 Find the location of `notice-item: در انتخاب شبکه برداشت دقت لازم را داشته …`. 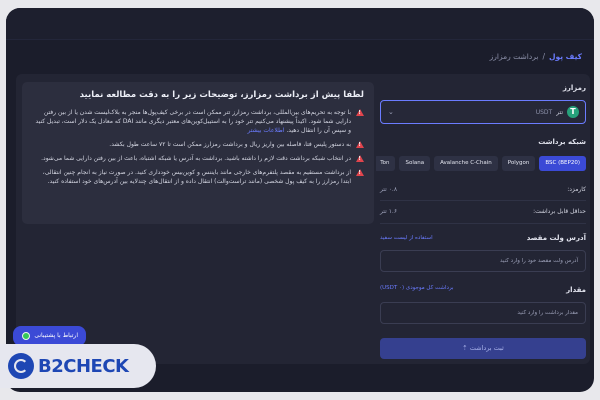

notice-item: در انتخاب شبکه برداشت دقت لازم را داشته … is located at coordinates (198, 158).